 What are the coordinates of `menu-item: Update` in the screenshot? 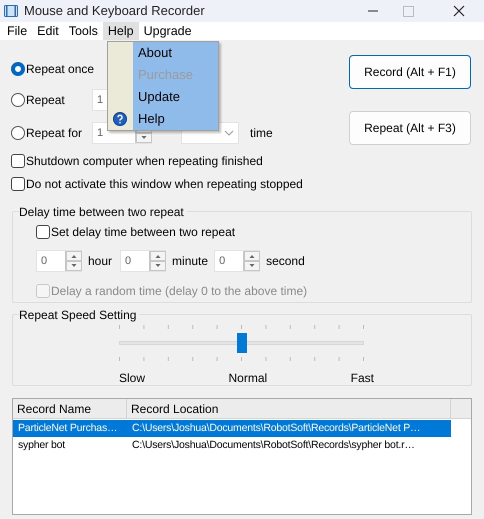 It's located at (163, 97).